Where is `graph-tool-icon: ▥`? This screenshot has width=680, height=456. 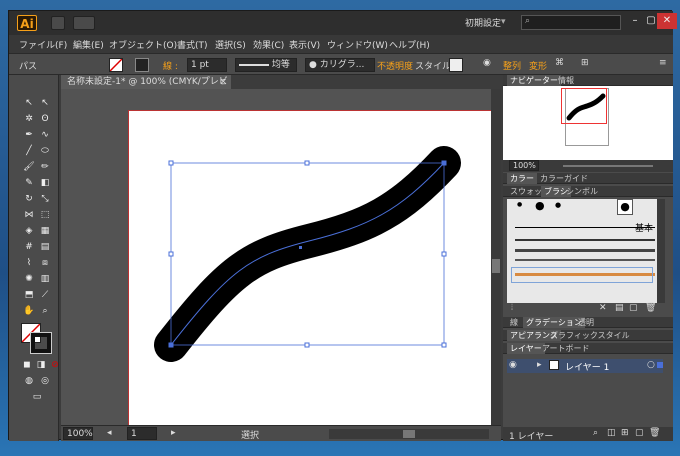 graph-tool-icon: ▥ is located at coordinates (45, 279).